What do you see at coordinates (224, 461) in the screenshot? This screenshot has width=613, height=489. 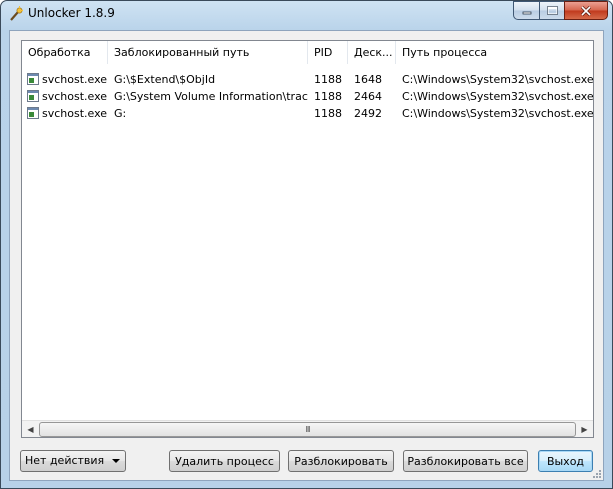 I see `kill-process-button: Удалить процесс` at bounding box center [224, 461].